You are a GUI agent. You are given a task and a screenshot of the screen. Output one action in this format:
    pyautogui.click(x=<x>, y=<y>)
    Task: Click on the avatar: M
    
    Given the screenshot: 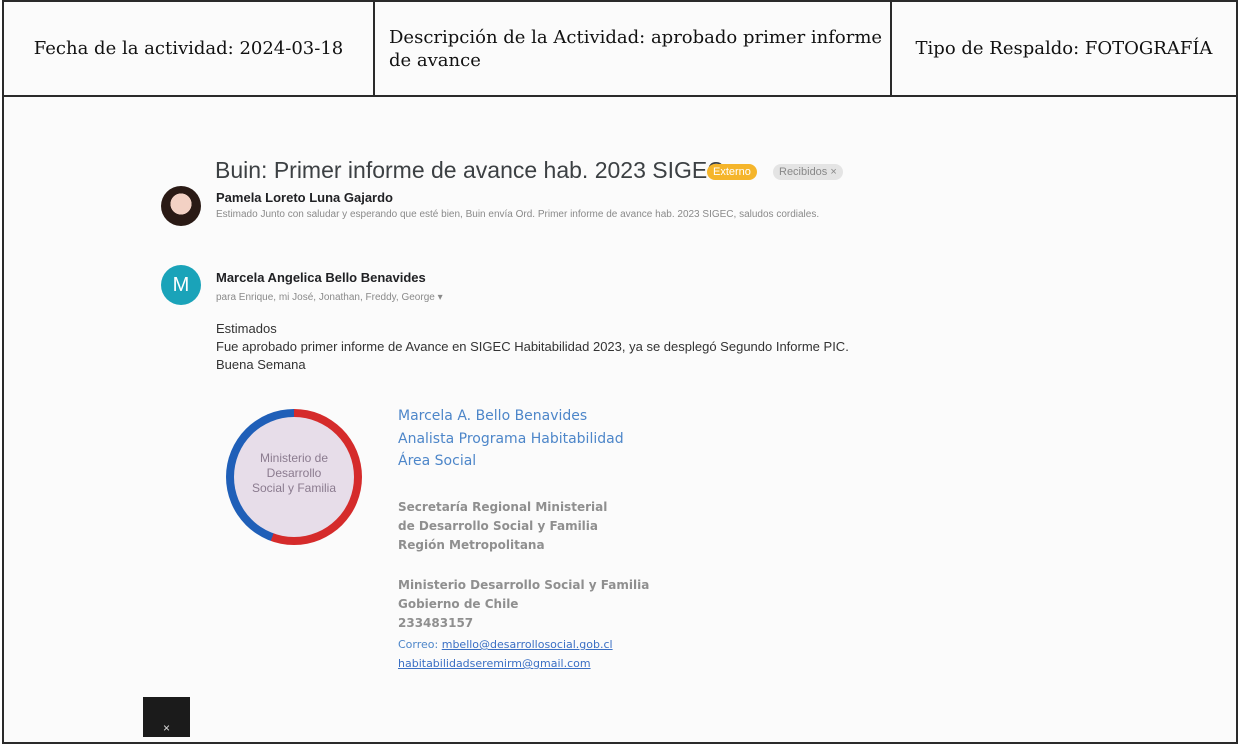 What is the action you would take?
    pyautogui.click(x=181, y=285)
    